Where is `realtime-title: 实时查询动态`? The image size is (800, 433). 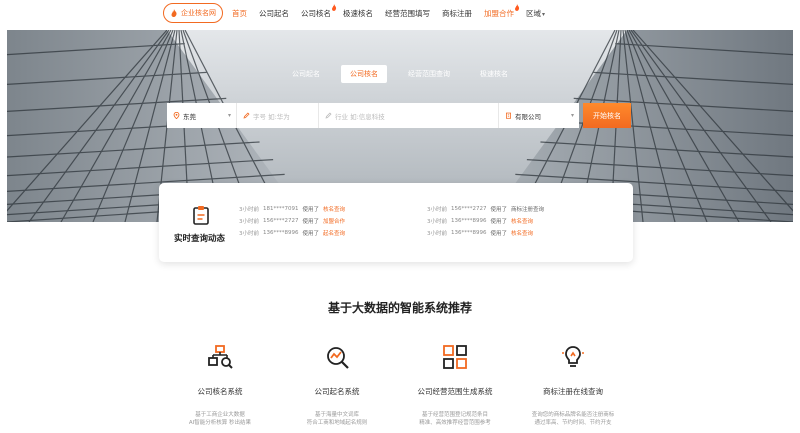
realtime-title: 实时查询动态 is located at coordinates (200, 239).